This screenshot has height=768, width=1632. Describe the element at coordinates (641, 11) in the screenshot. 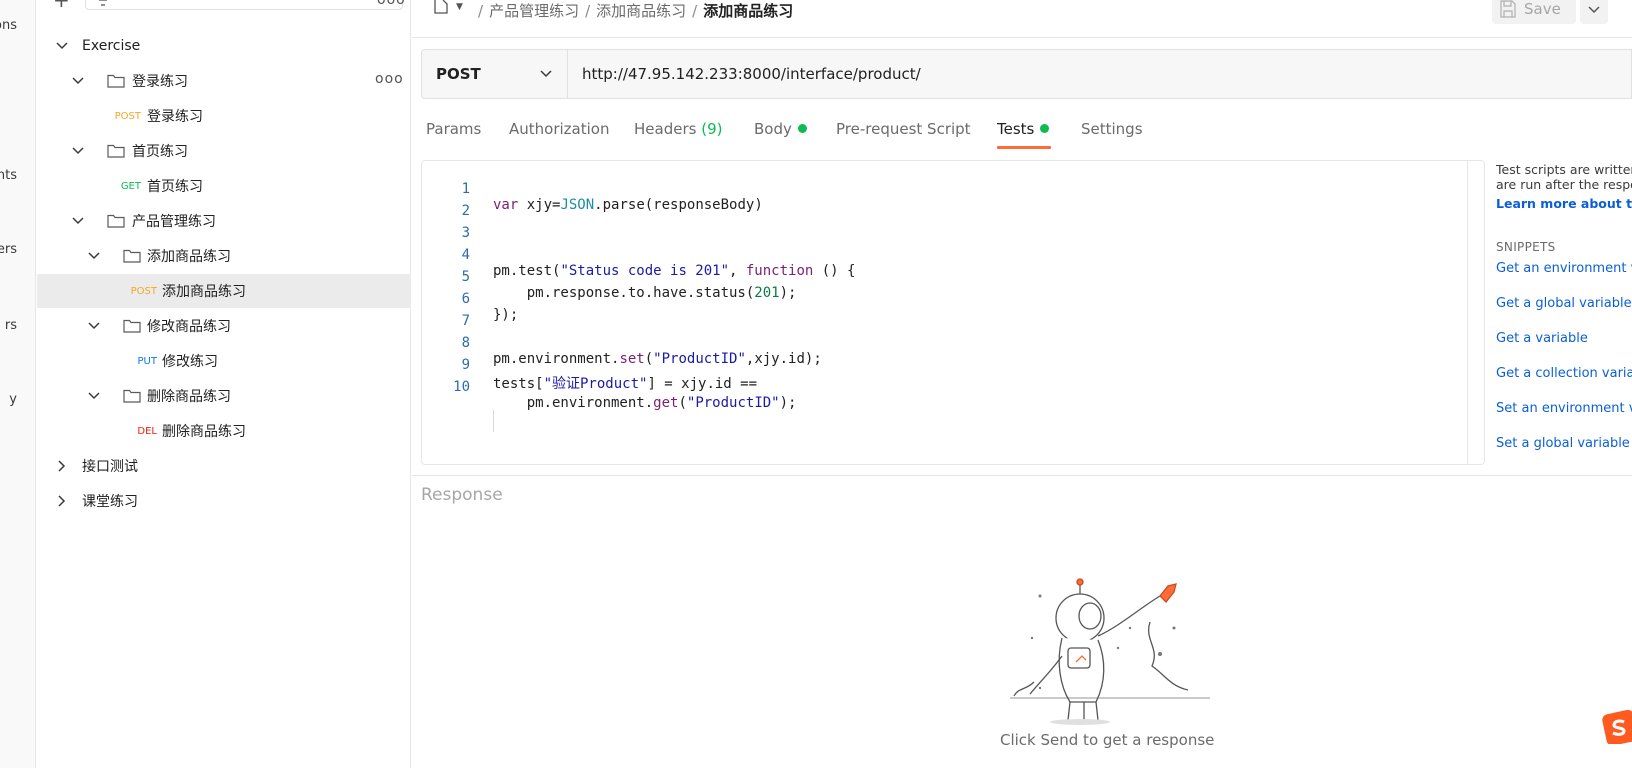

I see `breadcrumb-item: 添加商品练习` at that location.